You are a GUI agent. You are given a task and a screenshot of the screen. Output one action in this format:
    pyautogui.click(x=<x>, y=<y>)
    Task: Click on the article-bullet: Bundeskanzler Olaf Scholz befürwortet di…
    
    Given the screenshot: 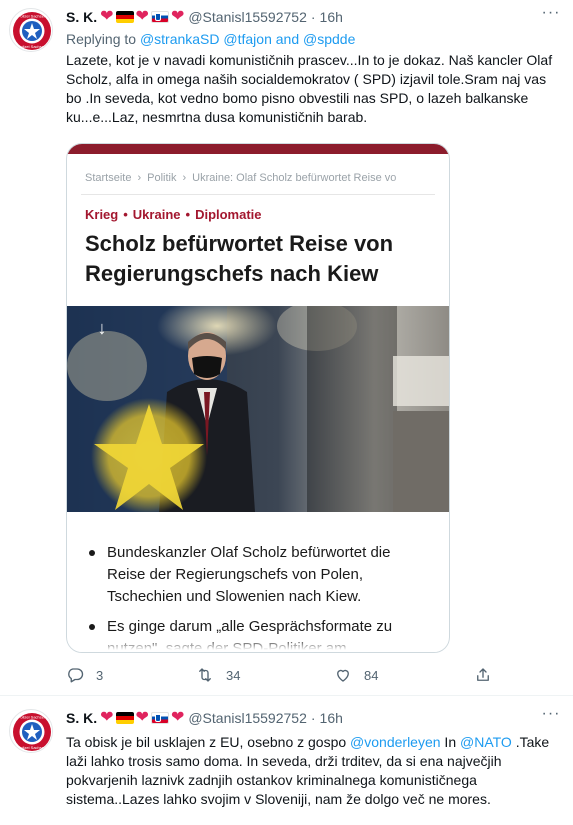 What is the action you would take?
    pyautogui.click(x=259, y=575)
    